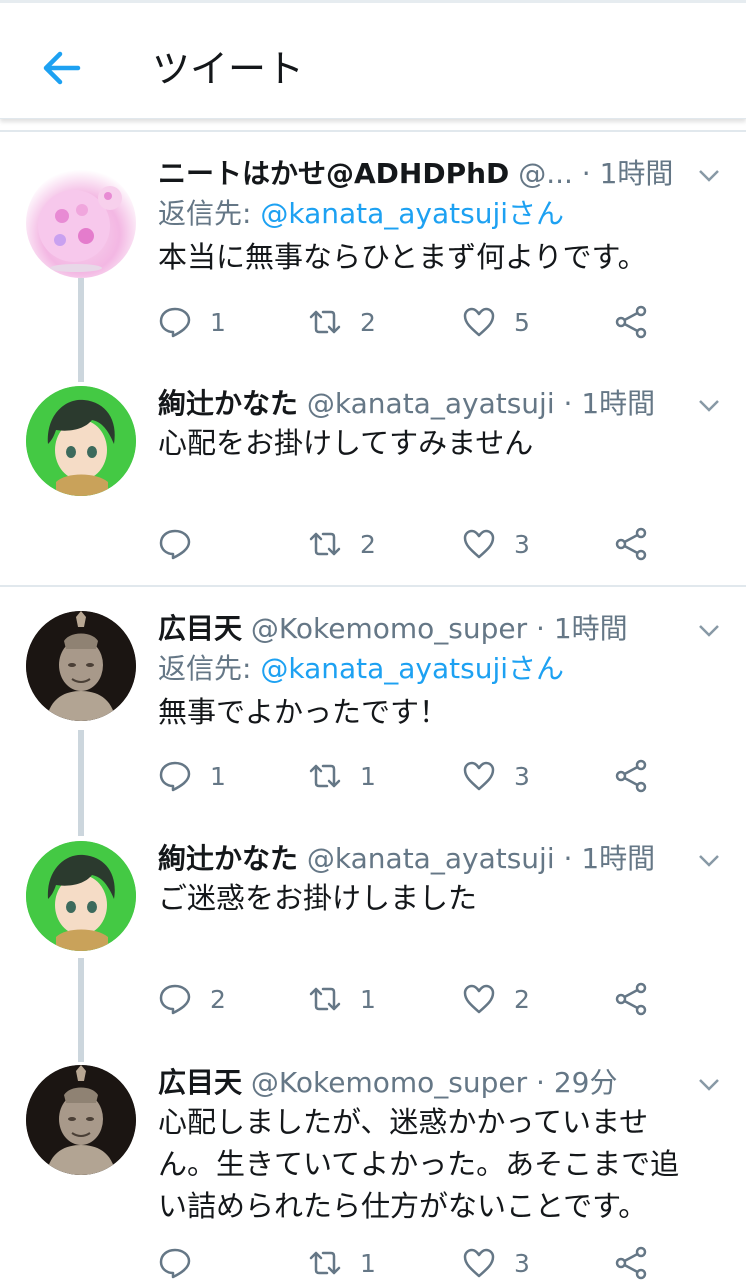 The height and width of the screenshot is (1283, 746). Describe the element at coordinates (496, 322) in the screenshot. I see `like-button: 5` at that location.